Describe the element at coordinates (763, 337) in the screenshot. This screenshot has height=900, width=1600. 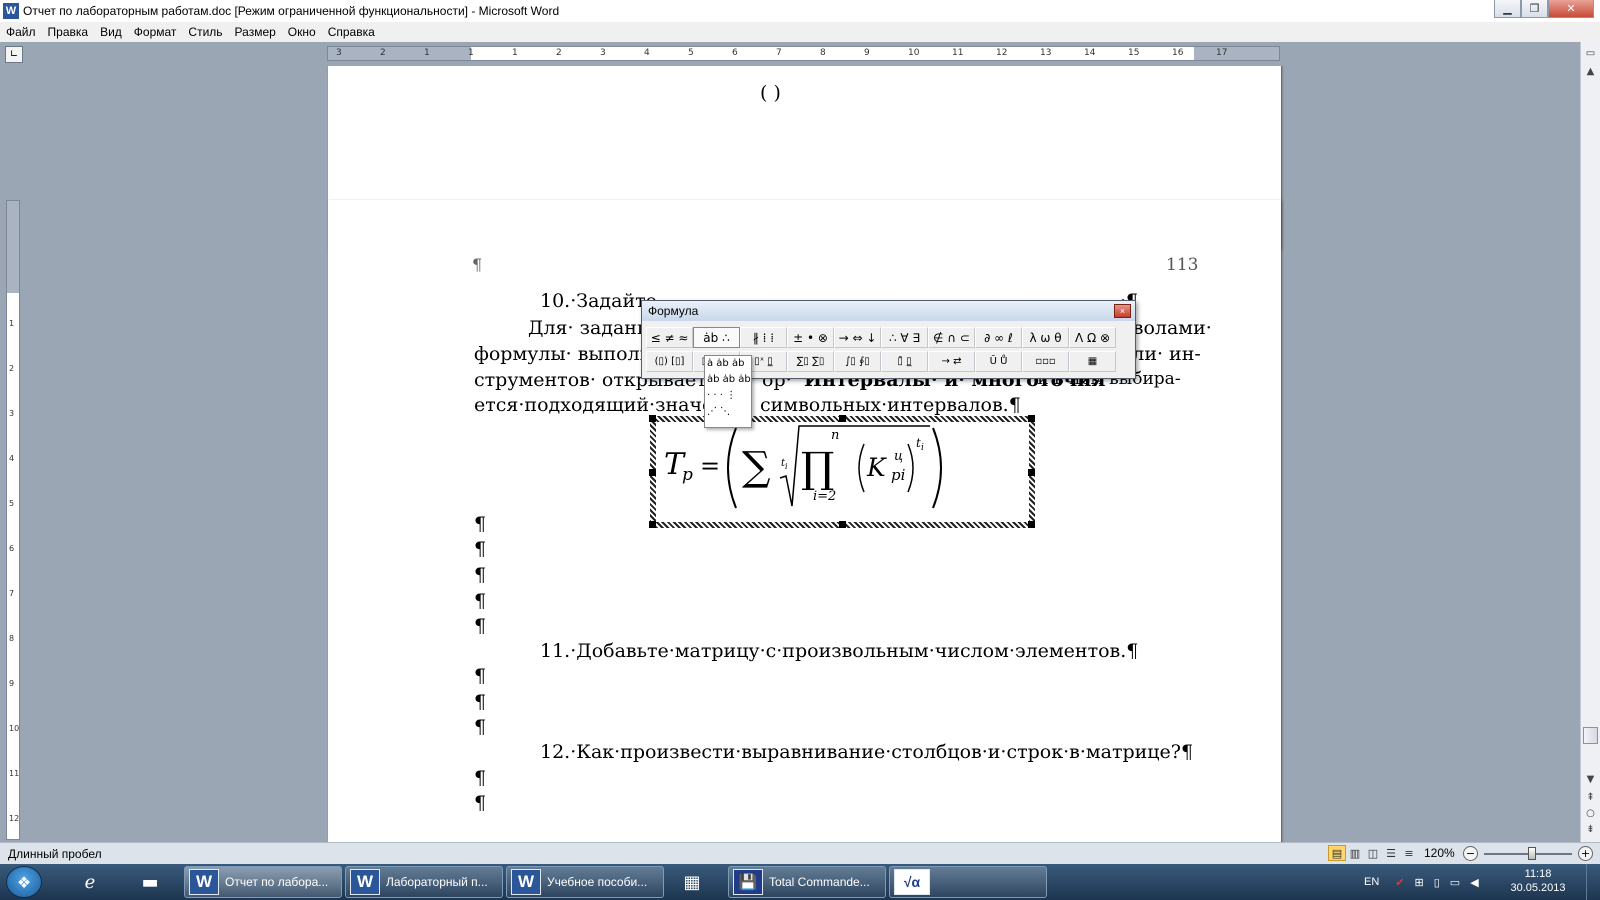
I see `embellishments-palette-button: ∦ ⁞ ⁞` at that location.